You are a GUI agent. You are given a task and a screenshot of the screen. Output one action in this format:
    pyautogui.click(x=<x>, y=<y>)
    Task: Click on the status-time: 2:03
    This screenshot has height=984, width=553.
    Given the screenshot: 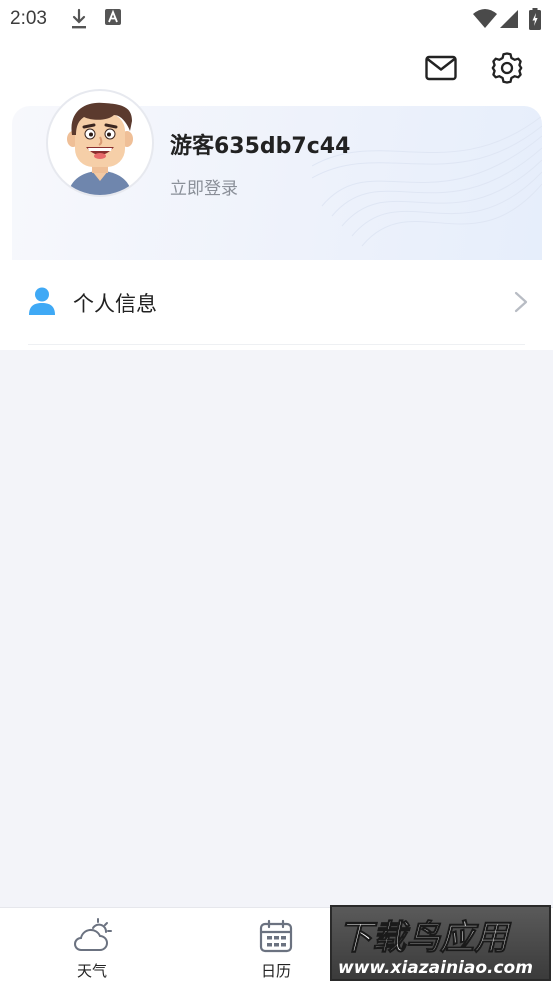 What is the action you would take?
    pyautogui.click(x=28, y=18)
    